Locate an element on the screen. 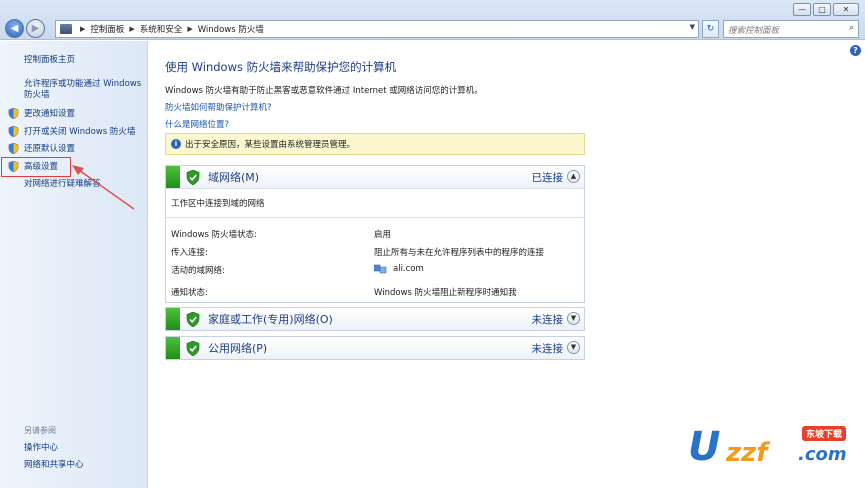  window-controls: — □ ✕ is located at coordinates (826, 9).